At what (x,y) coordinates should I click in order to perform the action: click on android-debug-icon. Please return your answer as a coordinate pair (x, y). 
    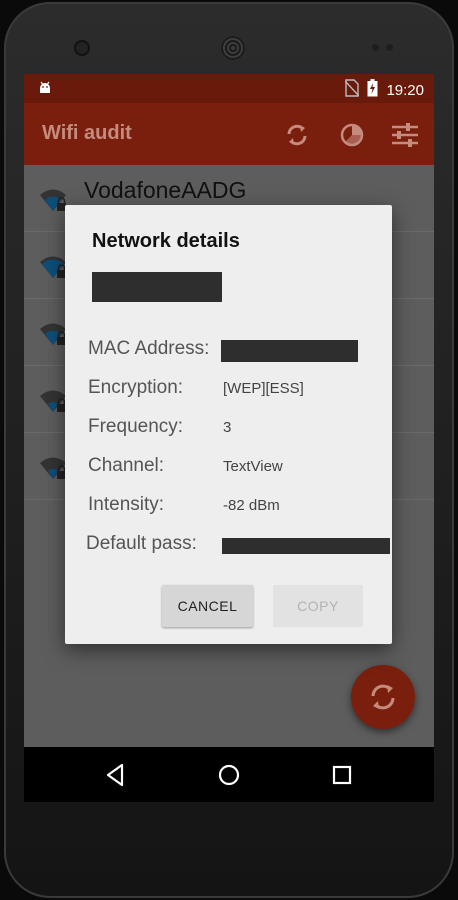
    Looking at the image, I should click on (45, 88).